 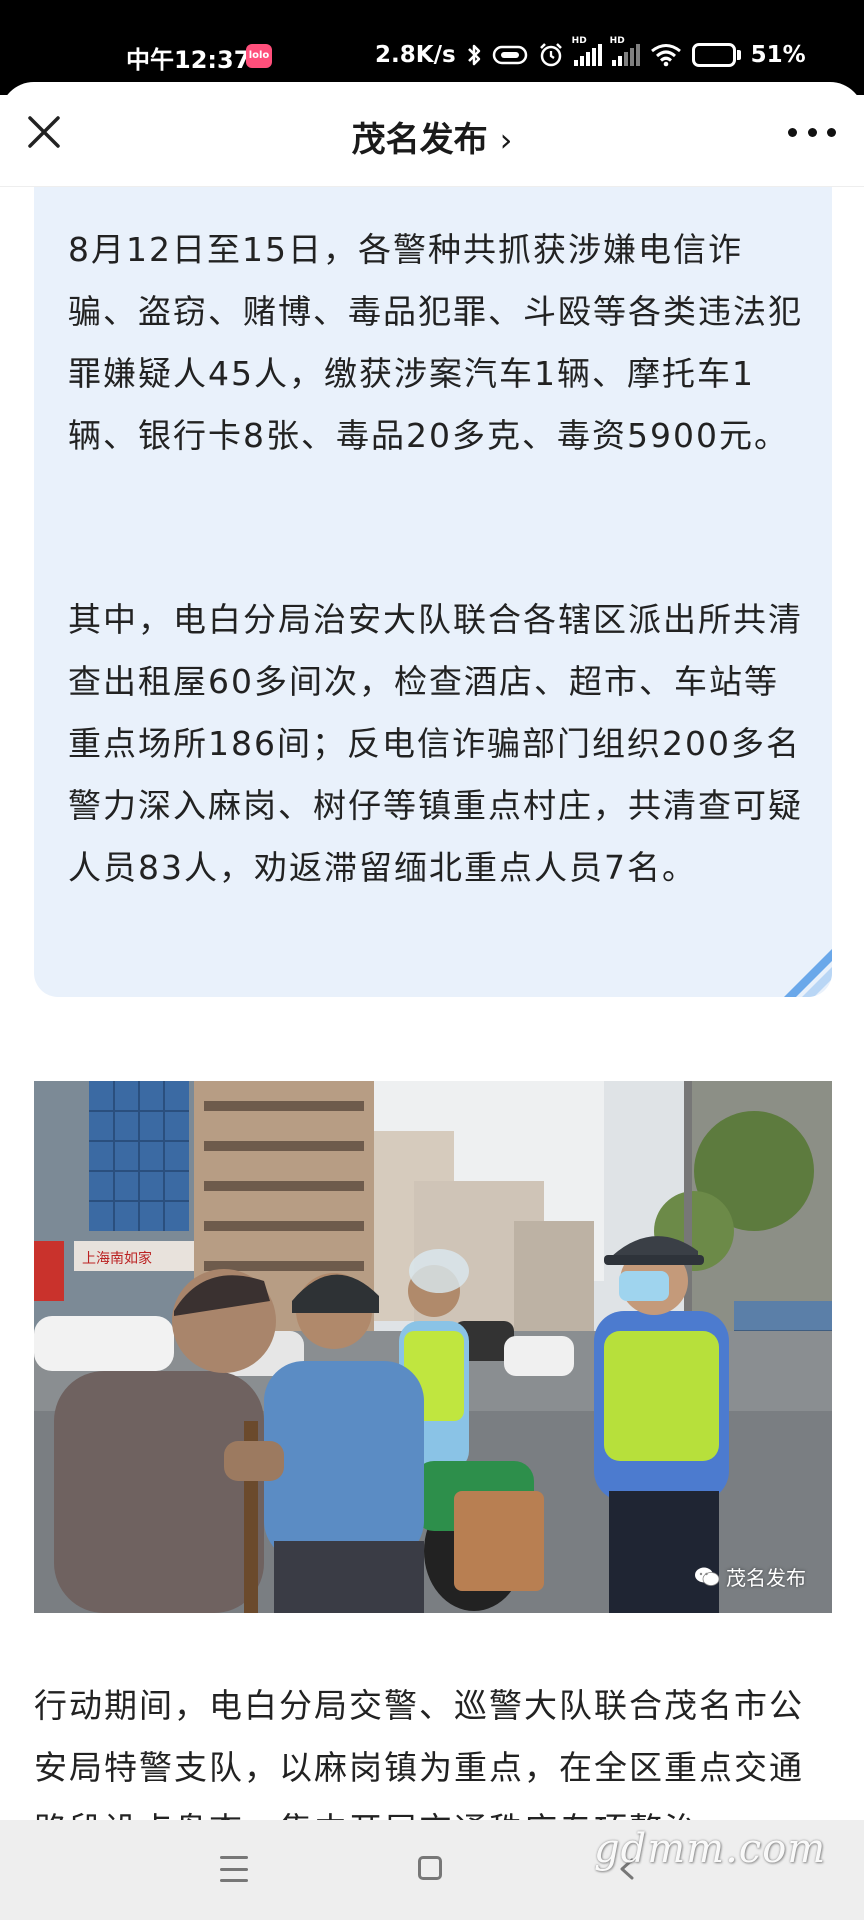 What do you see at coordinates (509, 55) in the screenshot?
I see `toggle-icon` at bounding box center [509, 55].